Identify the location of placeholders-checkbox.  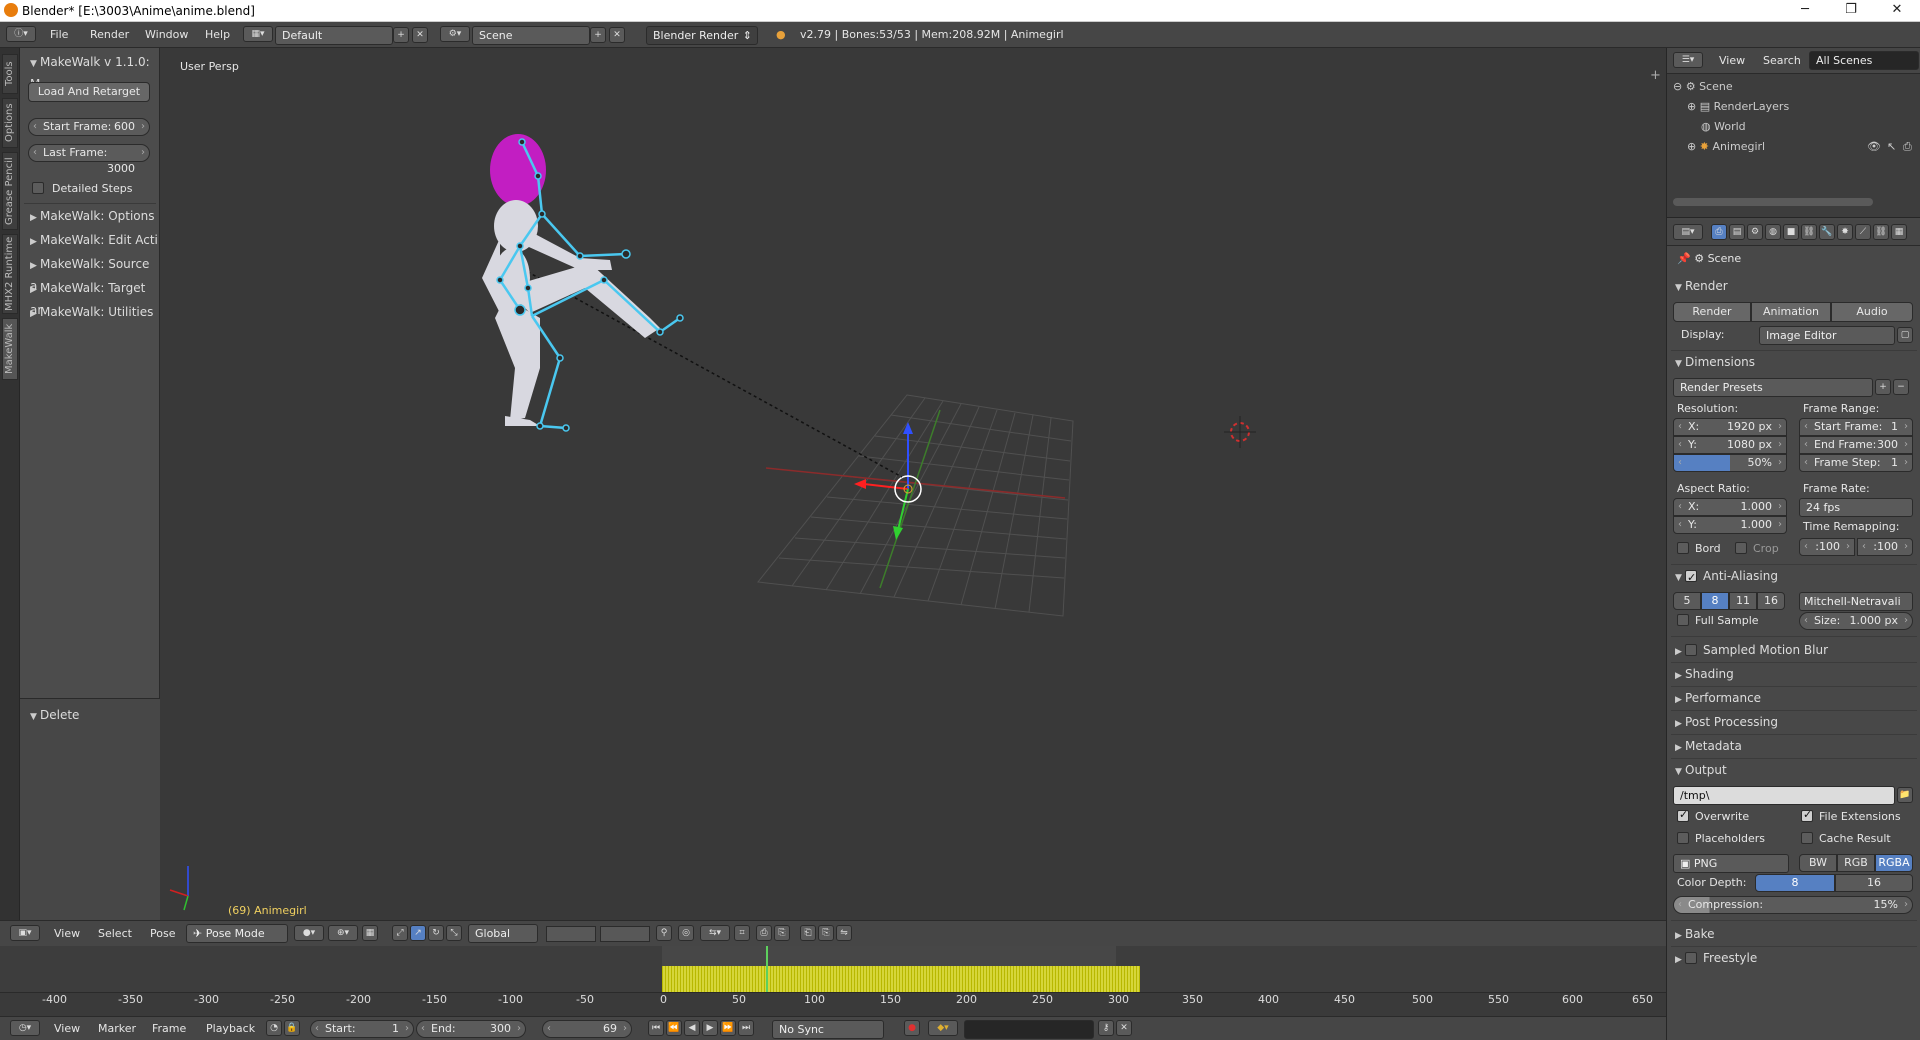
(1683, 838).